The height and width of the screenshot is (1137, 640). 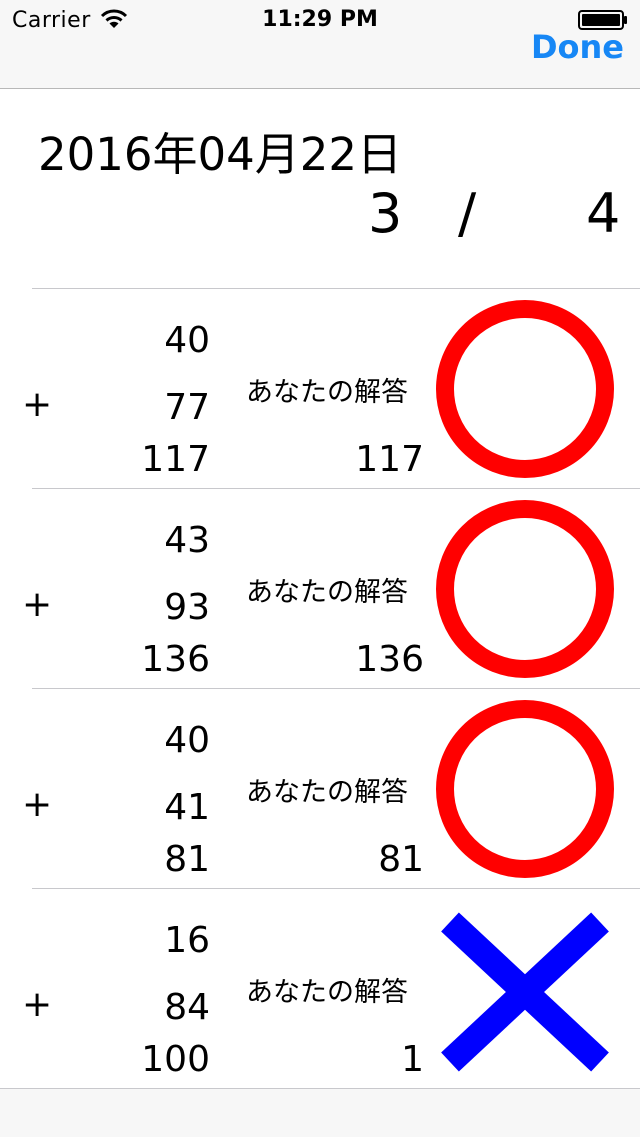 I want to click on correct-sum: 100, so click(x=175, y=1059).